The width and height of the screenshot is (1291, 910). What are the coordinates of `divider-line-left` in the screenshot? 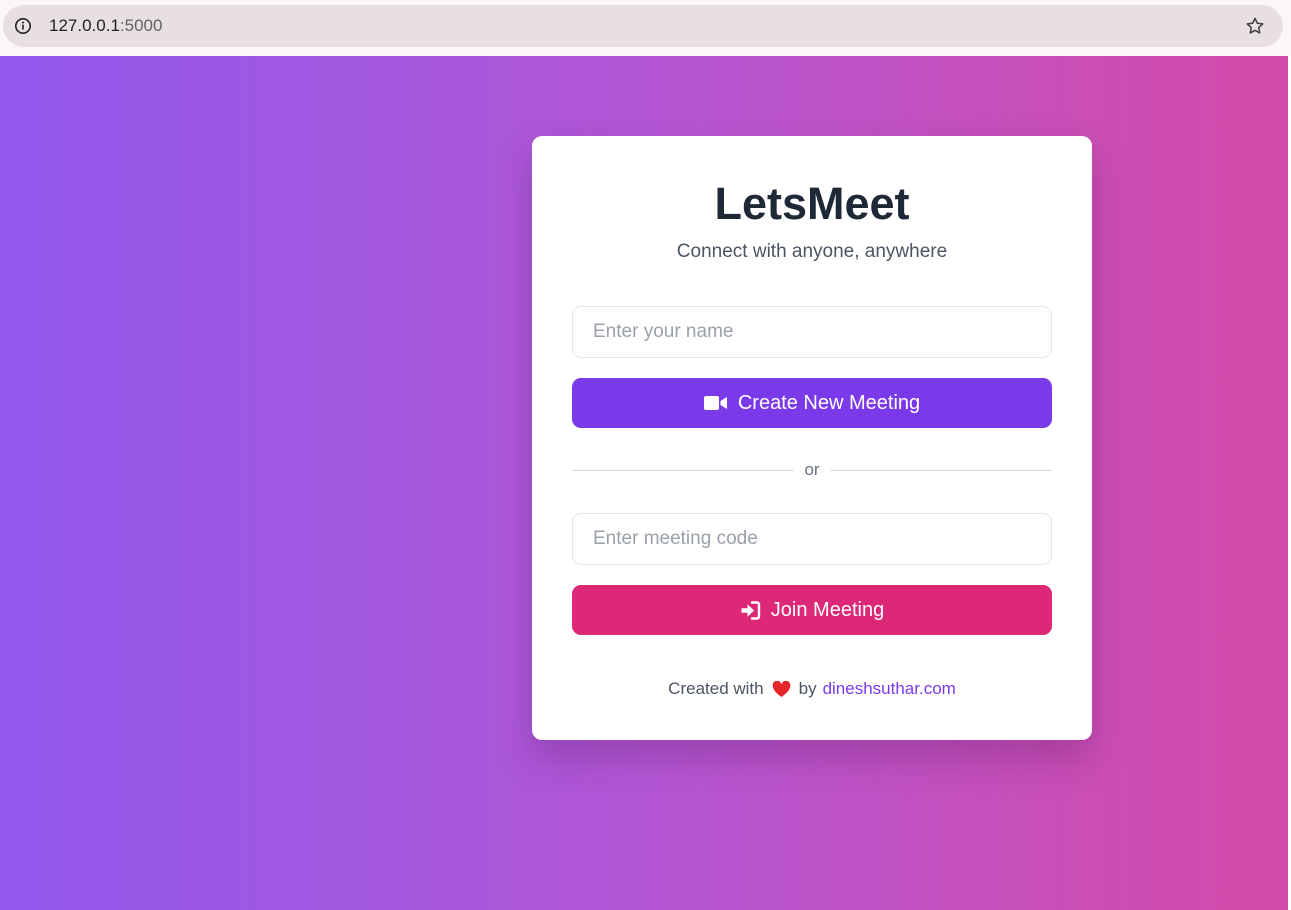 It's located at (683, 470).